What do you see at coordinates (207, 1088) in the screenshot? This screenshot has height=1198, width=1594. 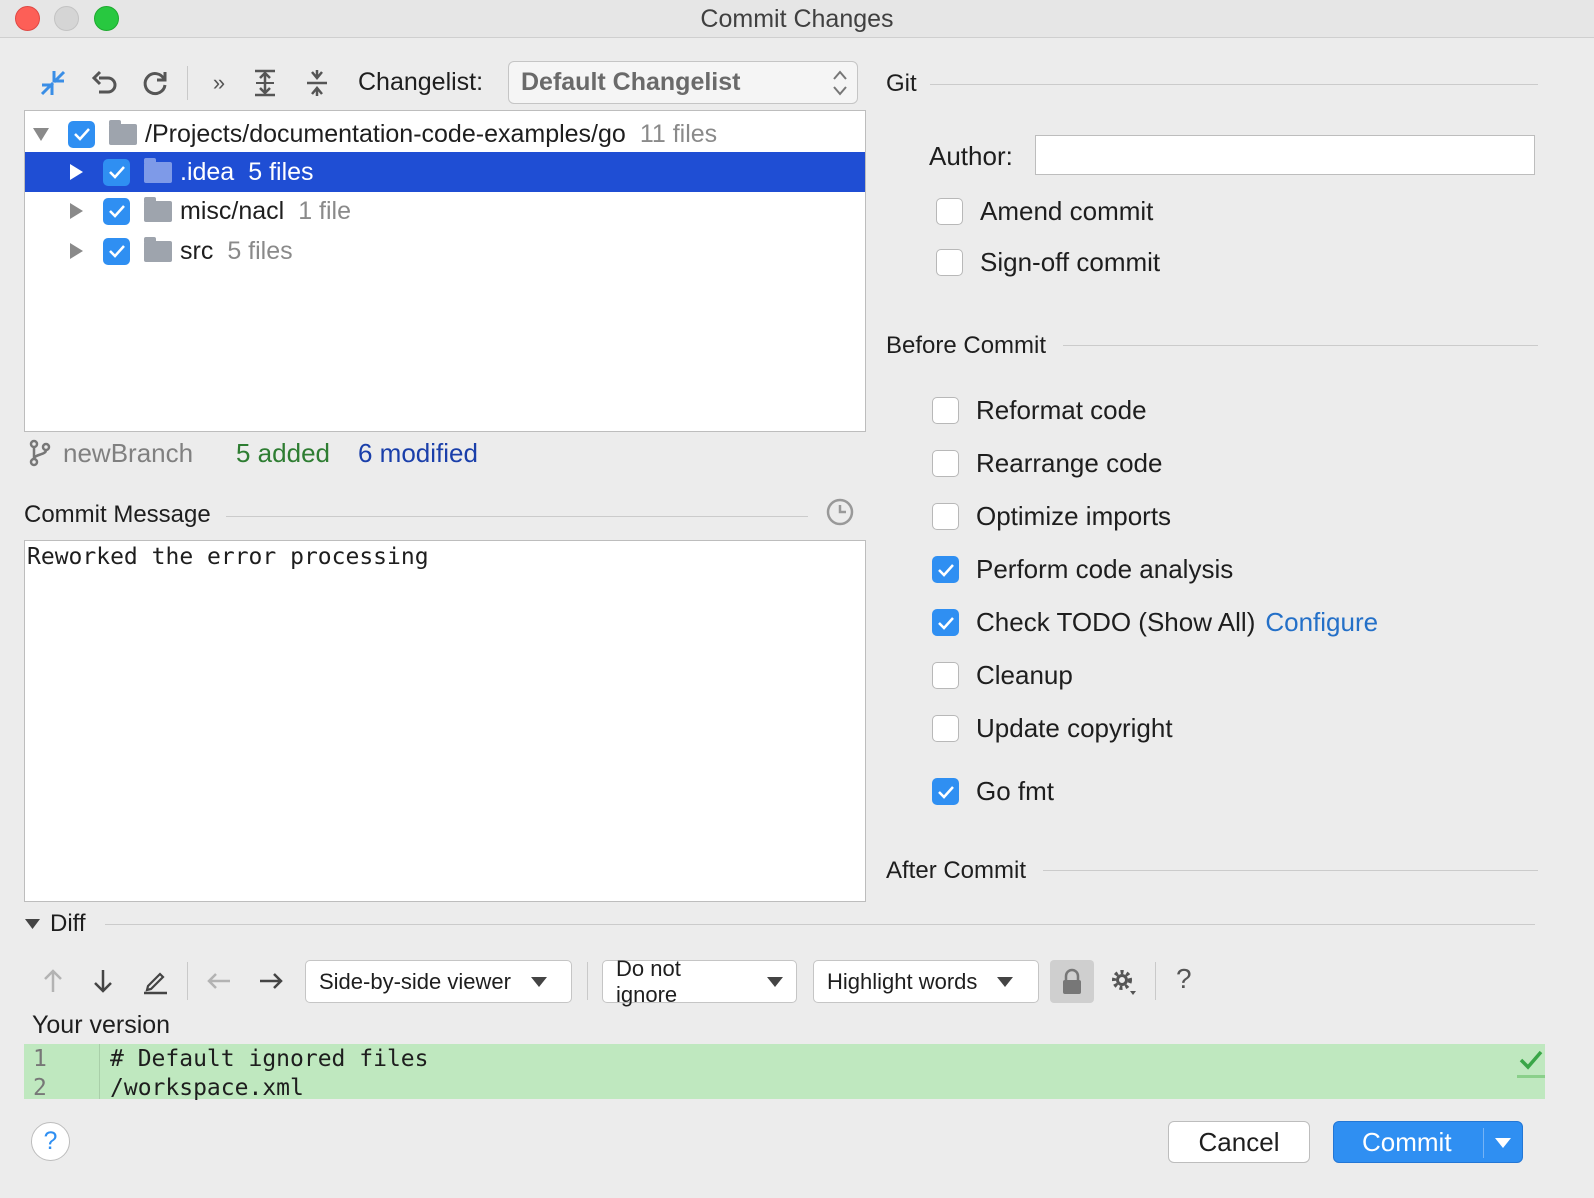 I see `code-line: /workspace.xml` at bounding box center [207, 1088].